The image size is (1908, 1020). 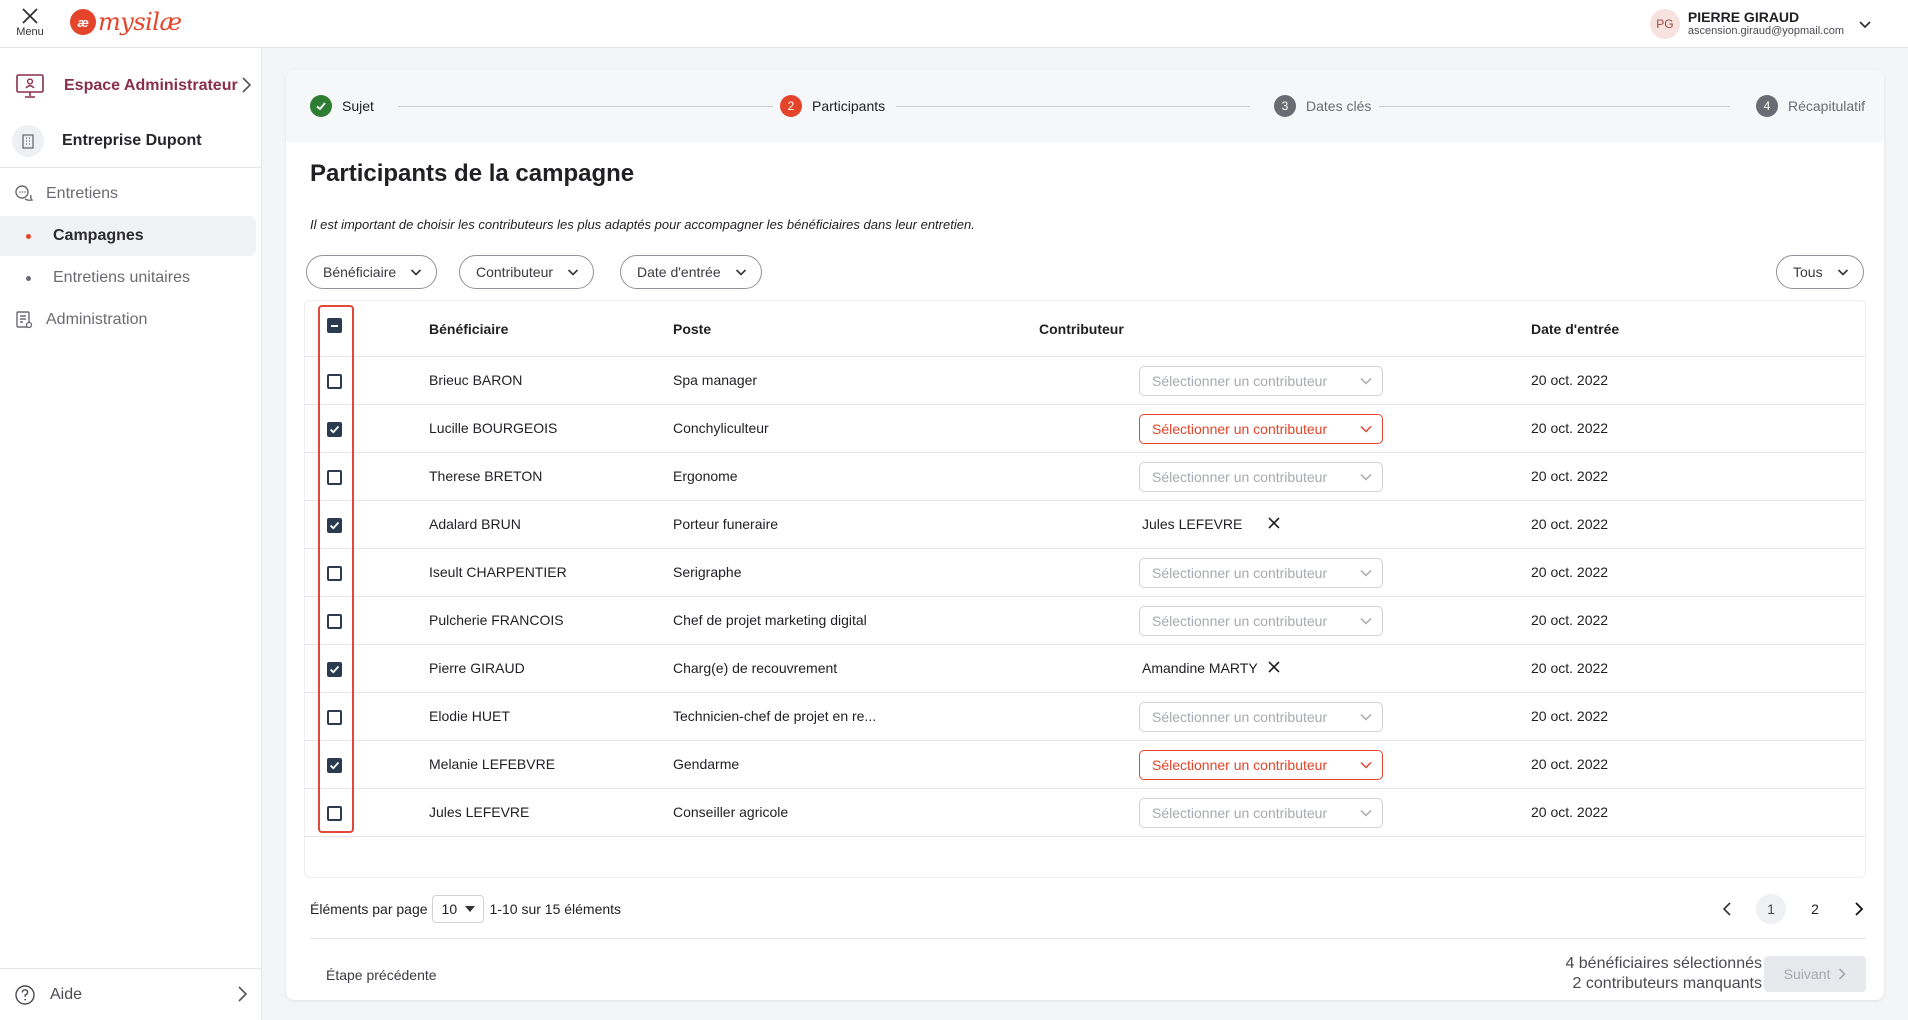 What do you see at coordinates (477, 668) in the screenshot?
I see `beneficiaire-name: Pierre GIRAUD` at bounding box center [477, 668].